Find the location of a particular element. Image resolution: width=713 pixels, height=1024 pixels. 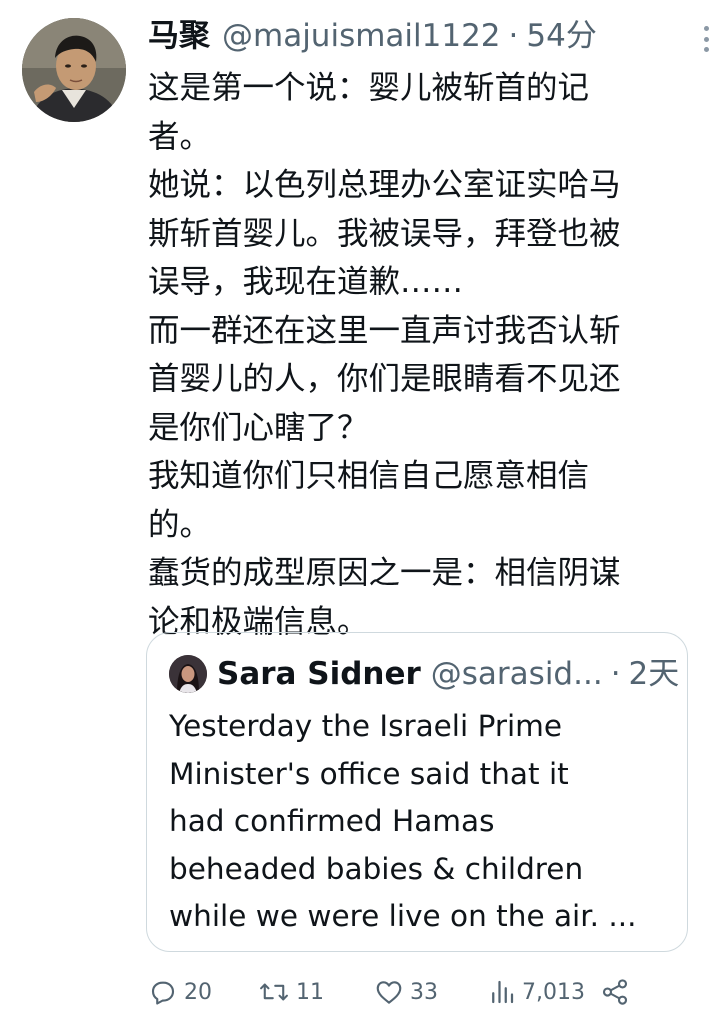

tweet-body-line: 蠢货的成型原因之一是：相信阴谋 is located at coordinates (384, 573).